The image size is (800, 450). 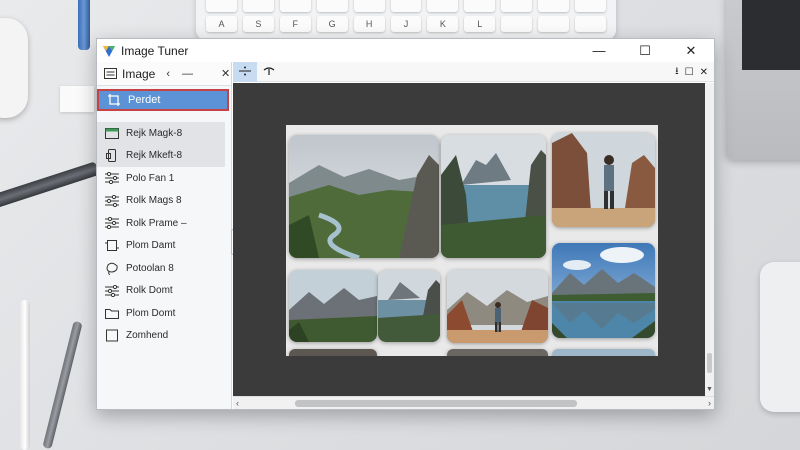 I want to click on panel-list: Perdet Rejk Magk-8 Rejk Mkeft-8 Polo Fan, so click(x=164, y=218).